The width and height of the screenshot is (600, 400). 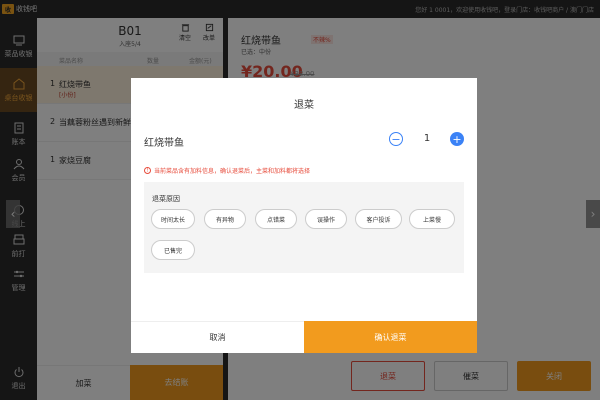 I want to click on warning-text: 当前菜品含有加料信息，确认退菜后，主菜和加料都将选择, so click(x=232, y=171).